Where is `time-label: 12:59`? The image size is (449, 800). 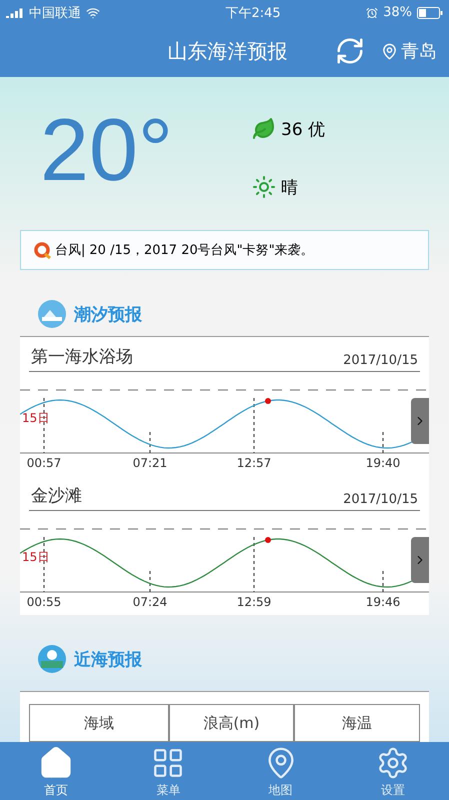
time-label: 12:59 is located at coordinates (254, 602).